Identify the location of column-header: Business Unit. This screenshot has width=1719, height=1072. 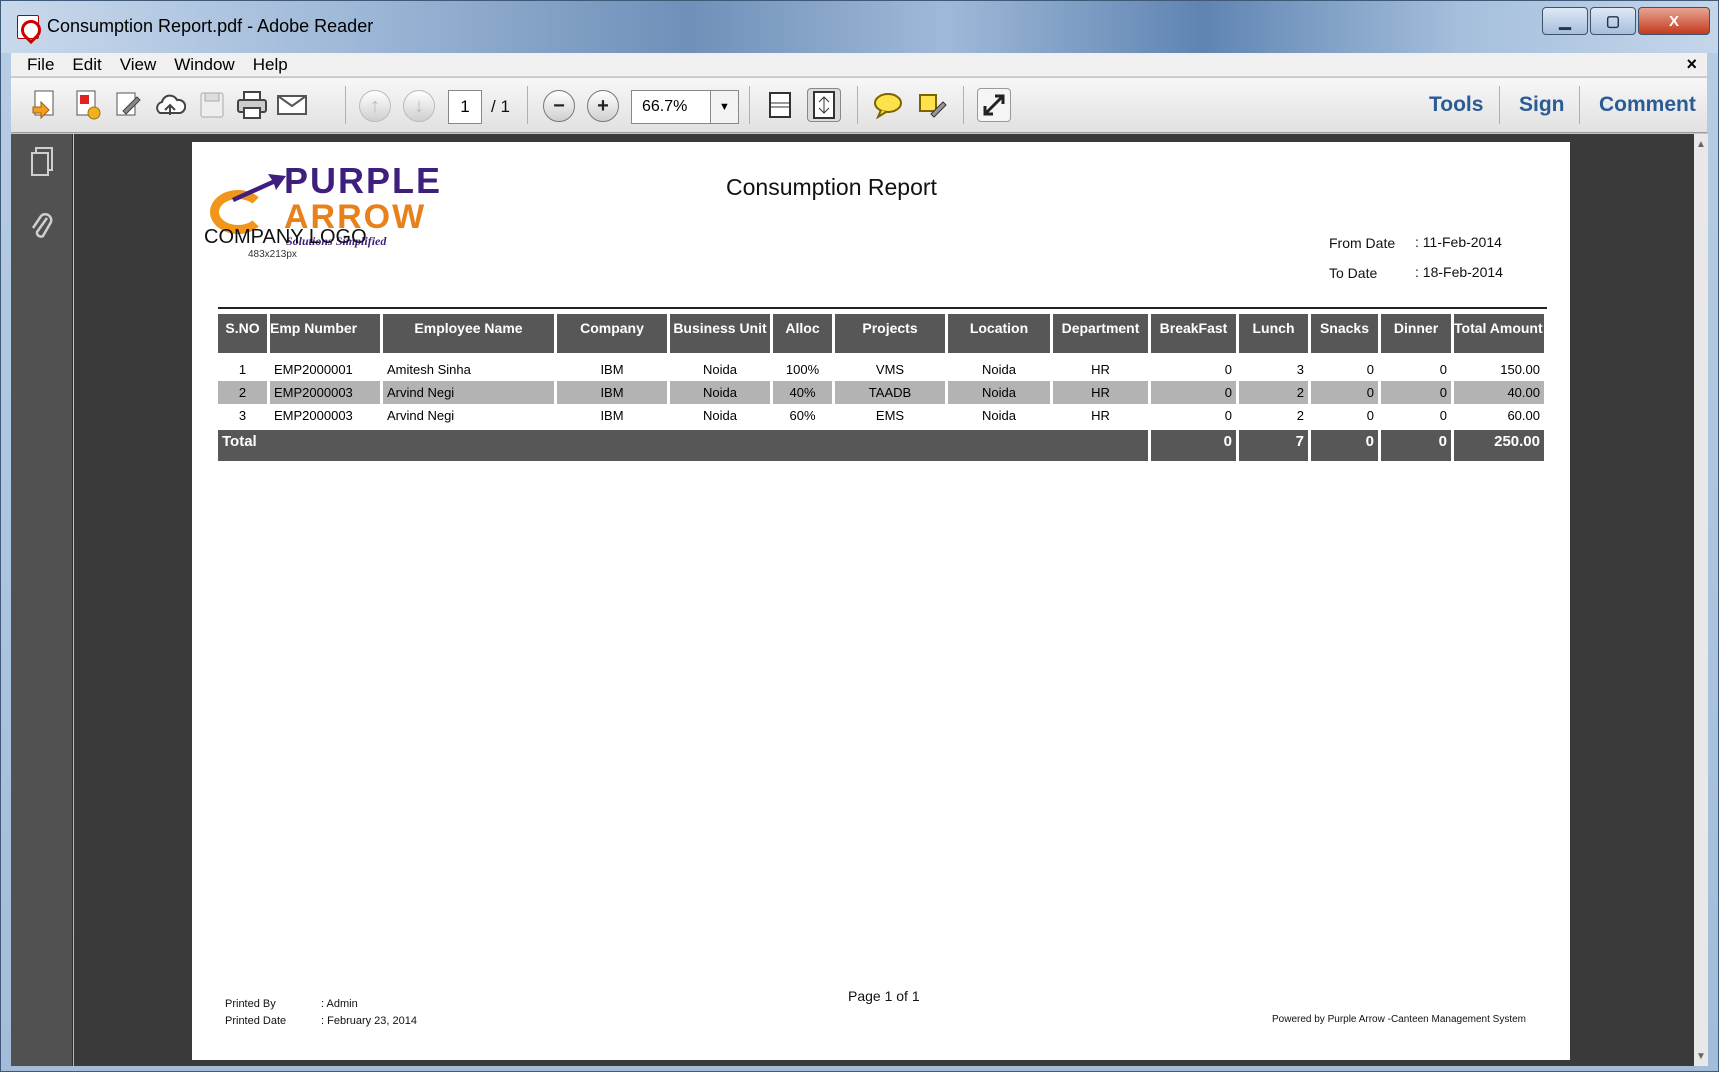
(721, 336).